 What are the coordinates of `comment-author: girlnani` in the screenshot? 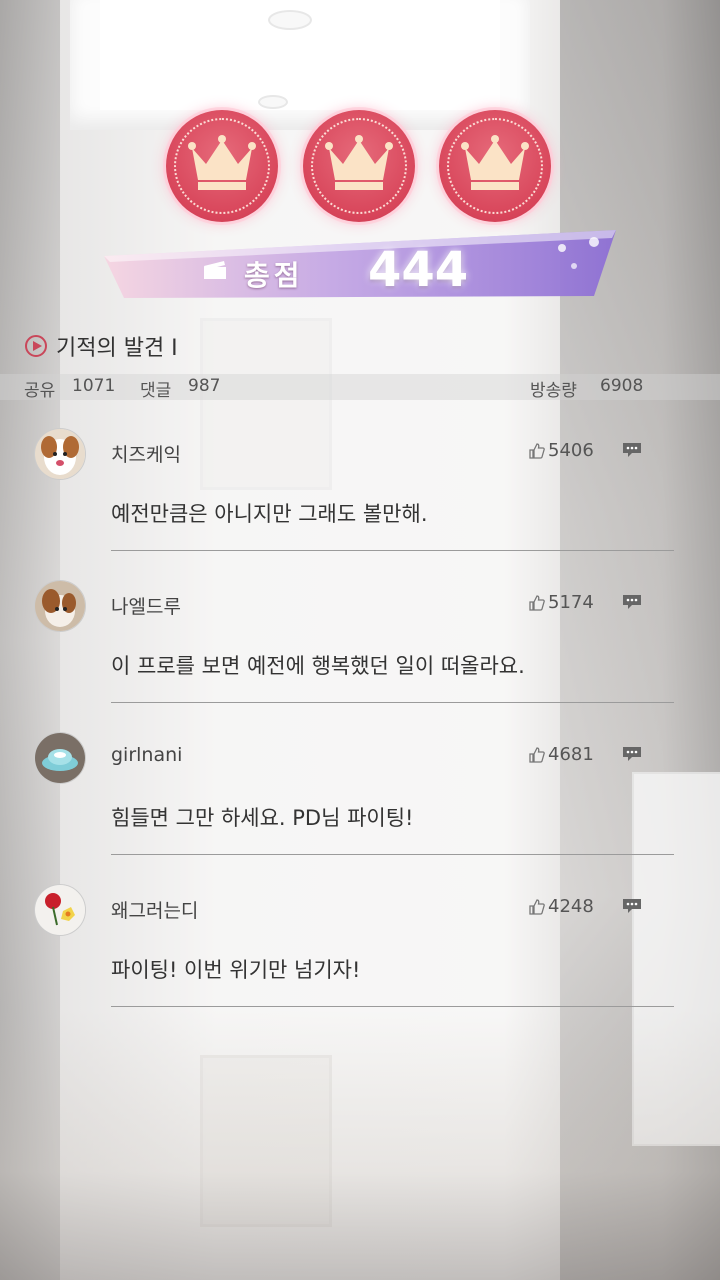 It's located at (147, 755).